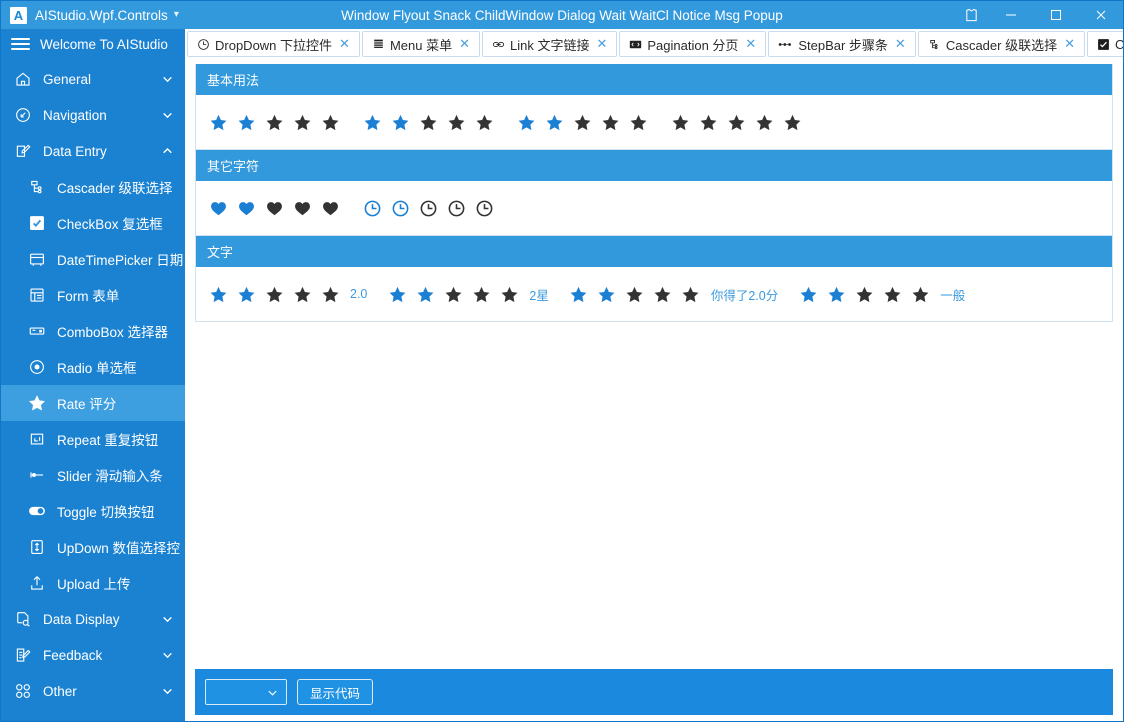  What do you see at coordinates (549, 44) in the screenshot?
I see `tab-2: Link 文字链接 ✕` at bounding box center [549, 44].